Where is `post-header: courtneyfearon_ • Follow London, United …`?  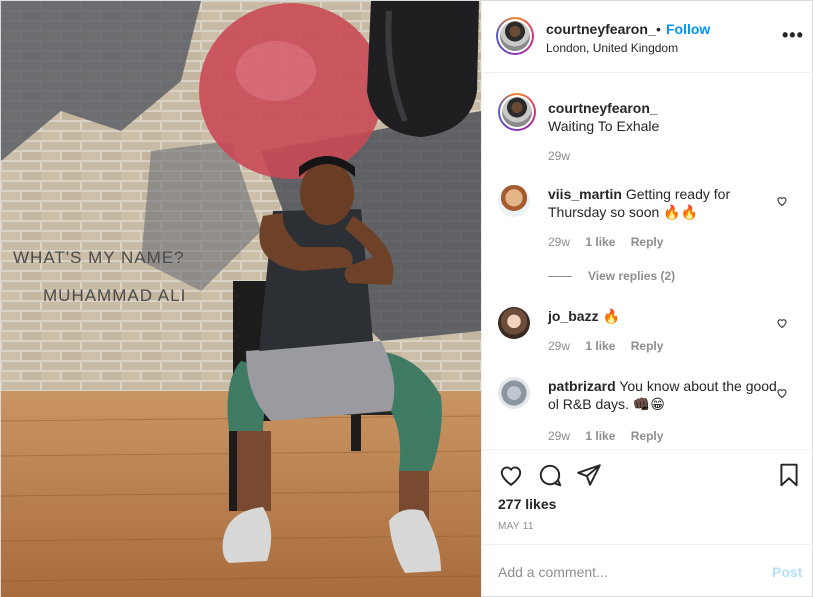 post-header: courtneyfearon_ • Follow London, United … is located at coordinates (647, 37).